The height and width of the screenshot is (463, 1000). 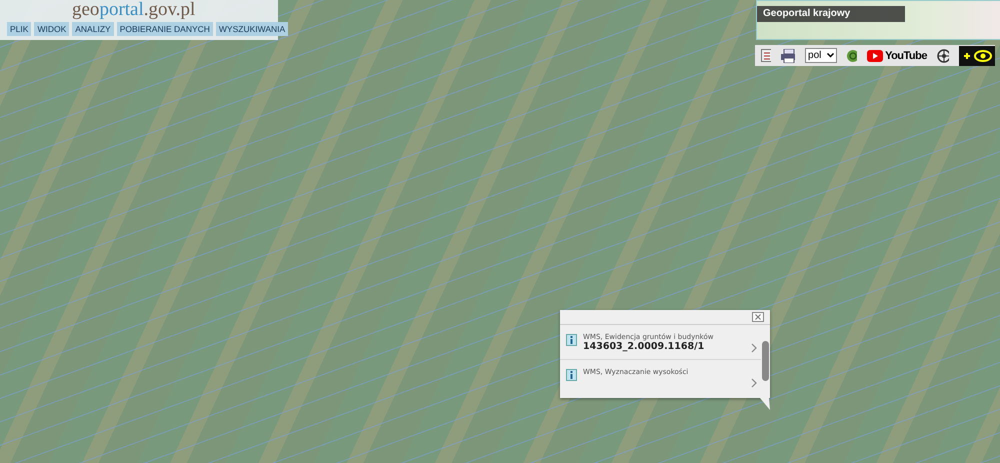 I want to click on overview-map: Geoportal krajowy, so click(x=878, y=20).